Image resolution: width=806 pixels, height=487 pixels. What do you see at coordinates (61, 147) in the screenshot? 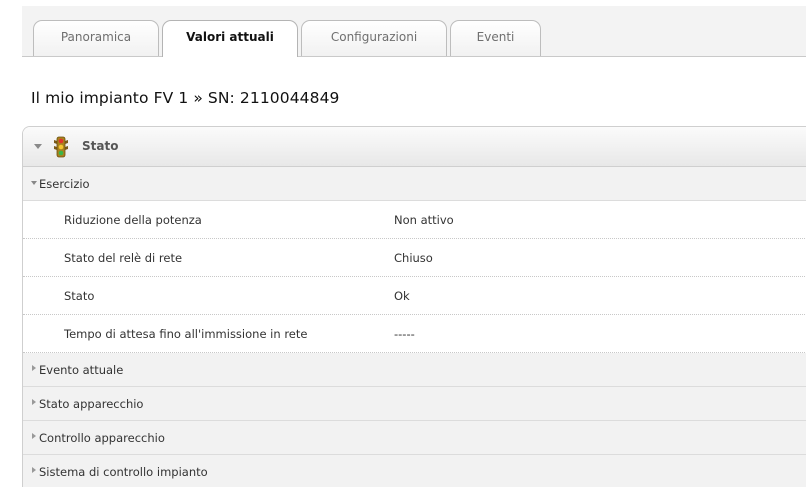
I see `traffic-light-icon` at bounding box center [61, 147].